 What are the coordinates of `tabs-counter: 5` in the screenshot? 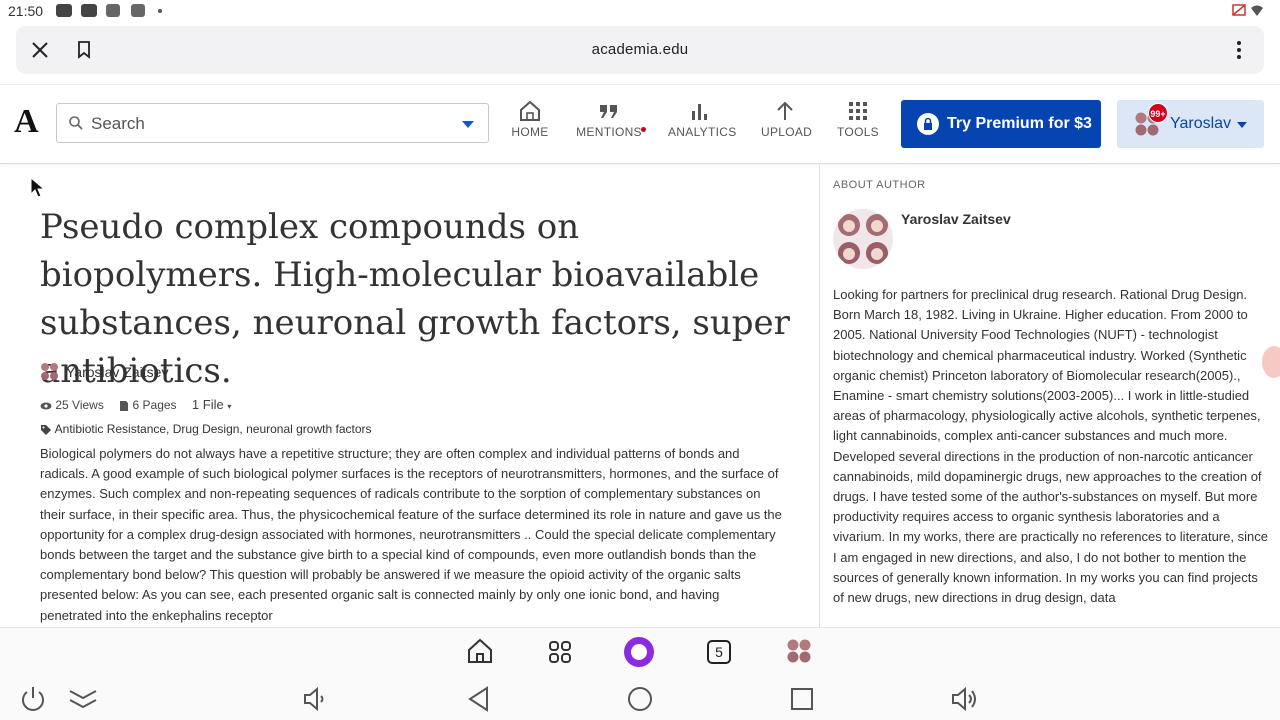 It's located at (719, 652).